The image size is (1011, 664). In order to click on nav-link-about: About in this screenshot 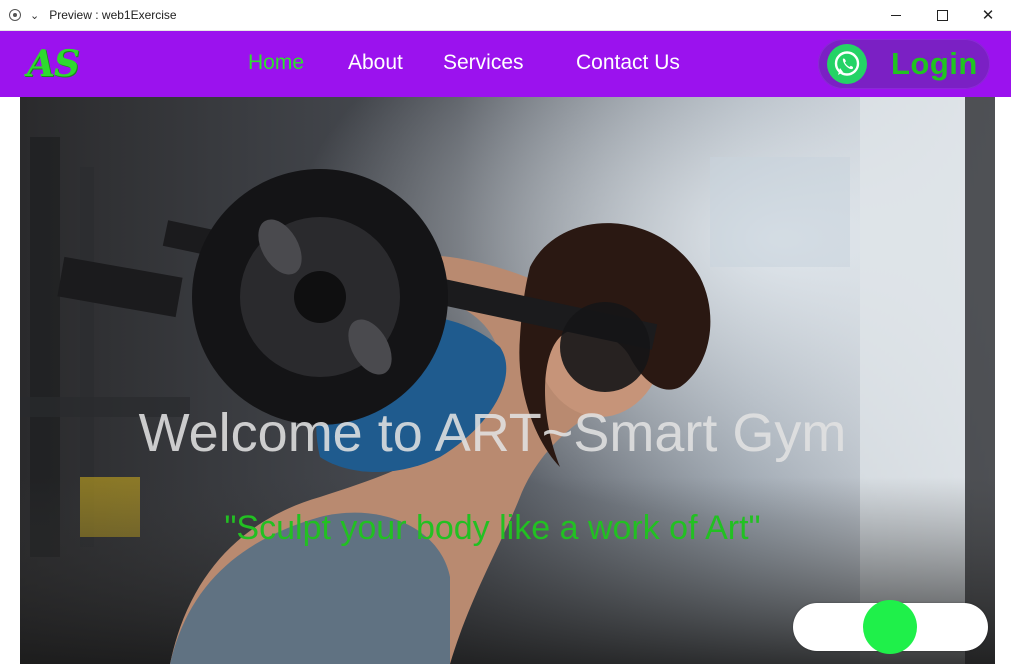, I will do `click(375, 63)`.